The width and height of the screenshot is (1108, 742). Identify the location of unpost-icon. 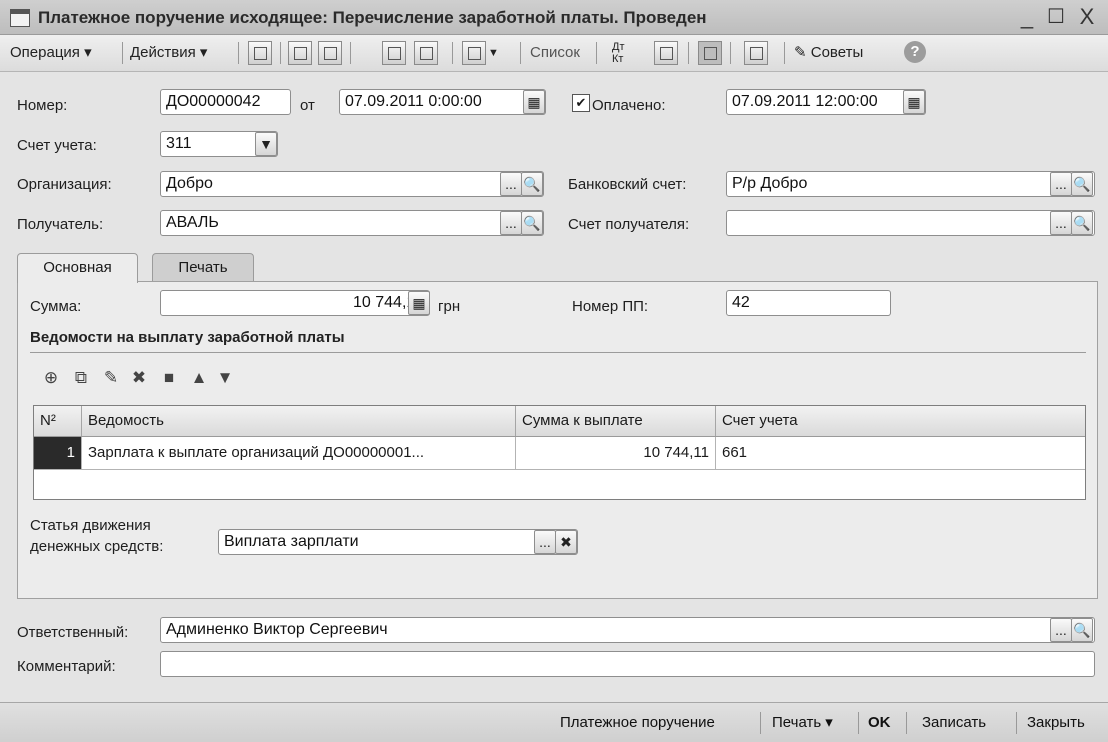
(426, 53).